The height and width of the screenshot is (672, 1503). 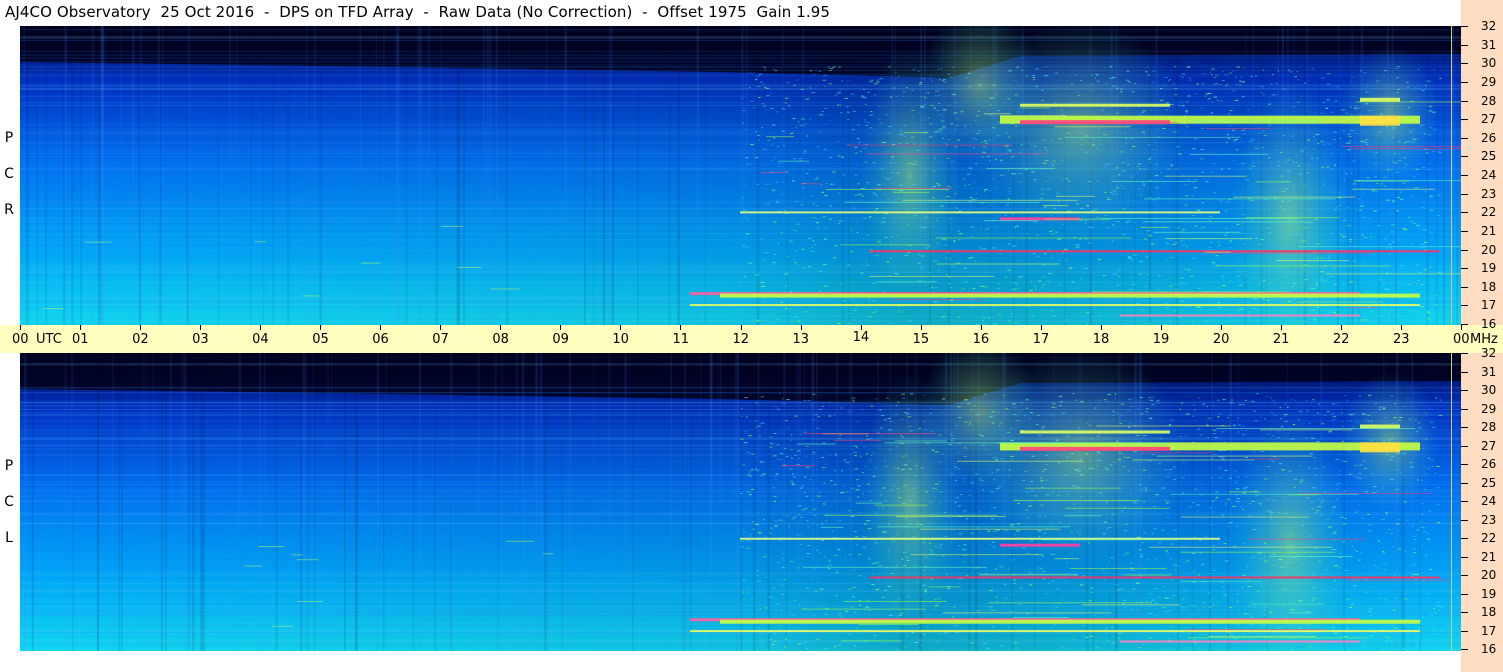 I want to click on hline, so click(x=740, y=106).